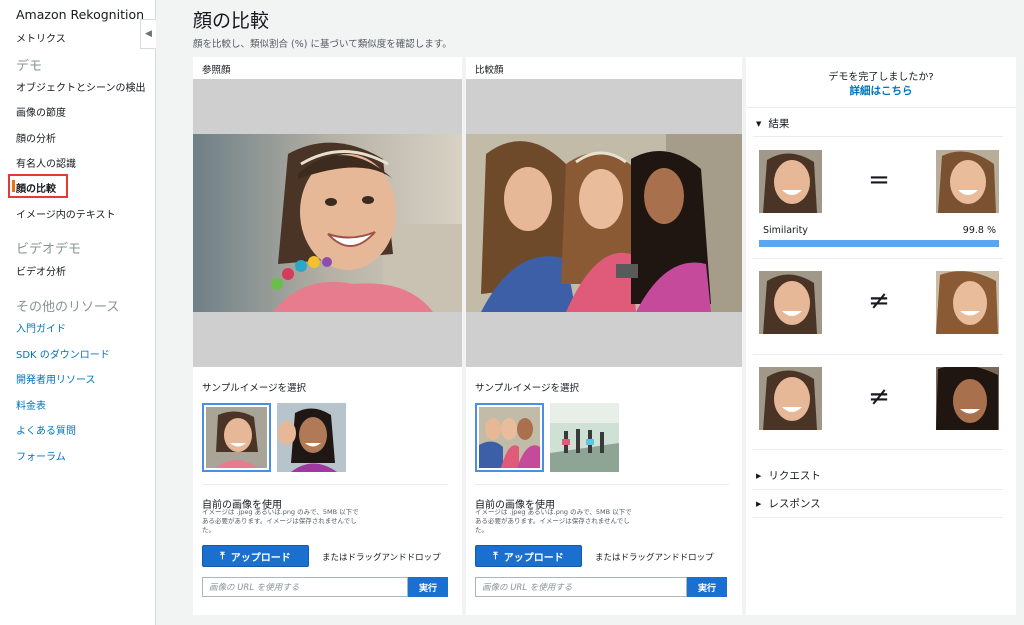  Describe the element at coordinates (759, 123) in the screenshot. I see `caret-down-icon: ▼` at that location.